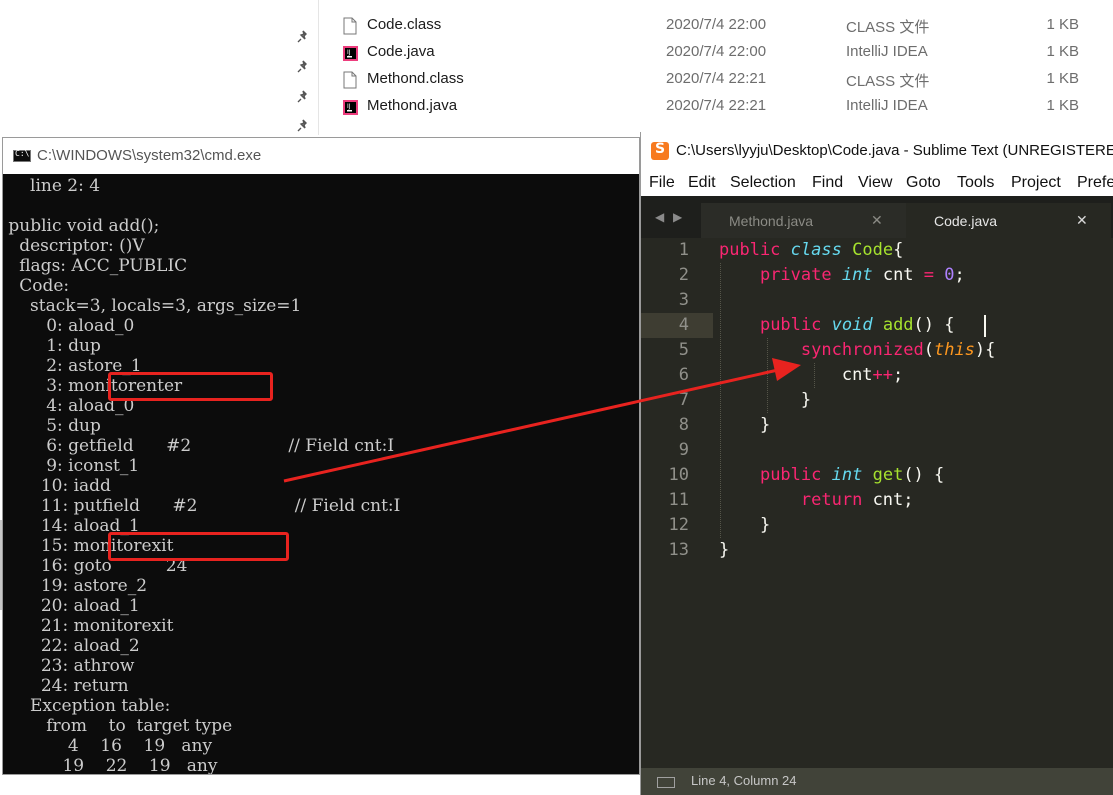 Image resolution: width=1113 pixels, height=795 pixels. I want to click on intellij-icon: IJ, so click(350, 107).